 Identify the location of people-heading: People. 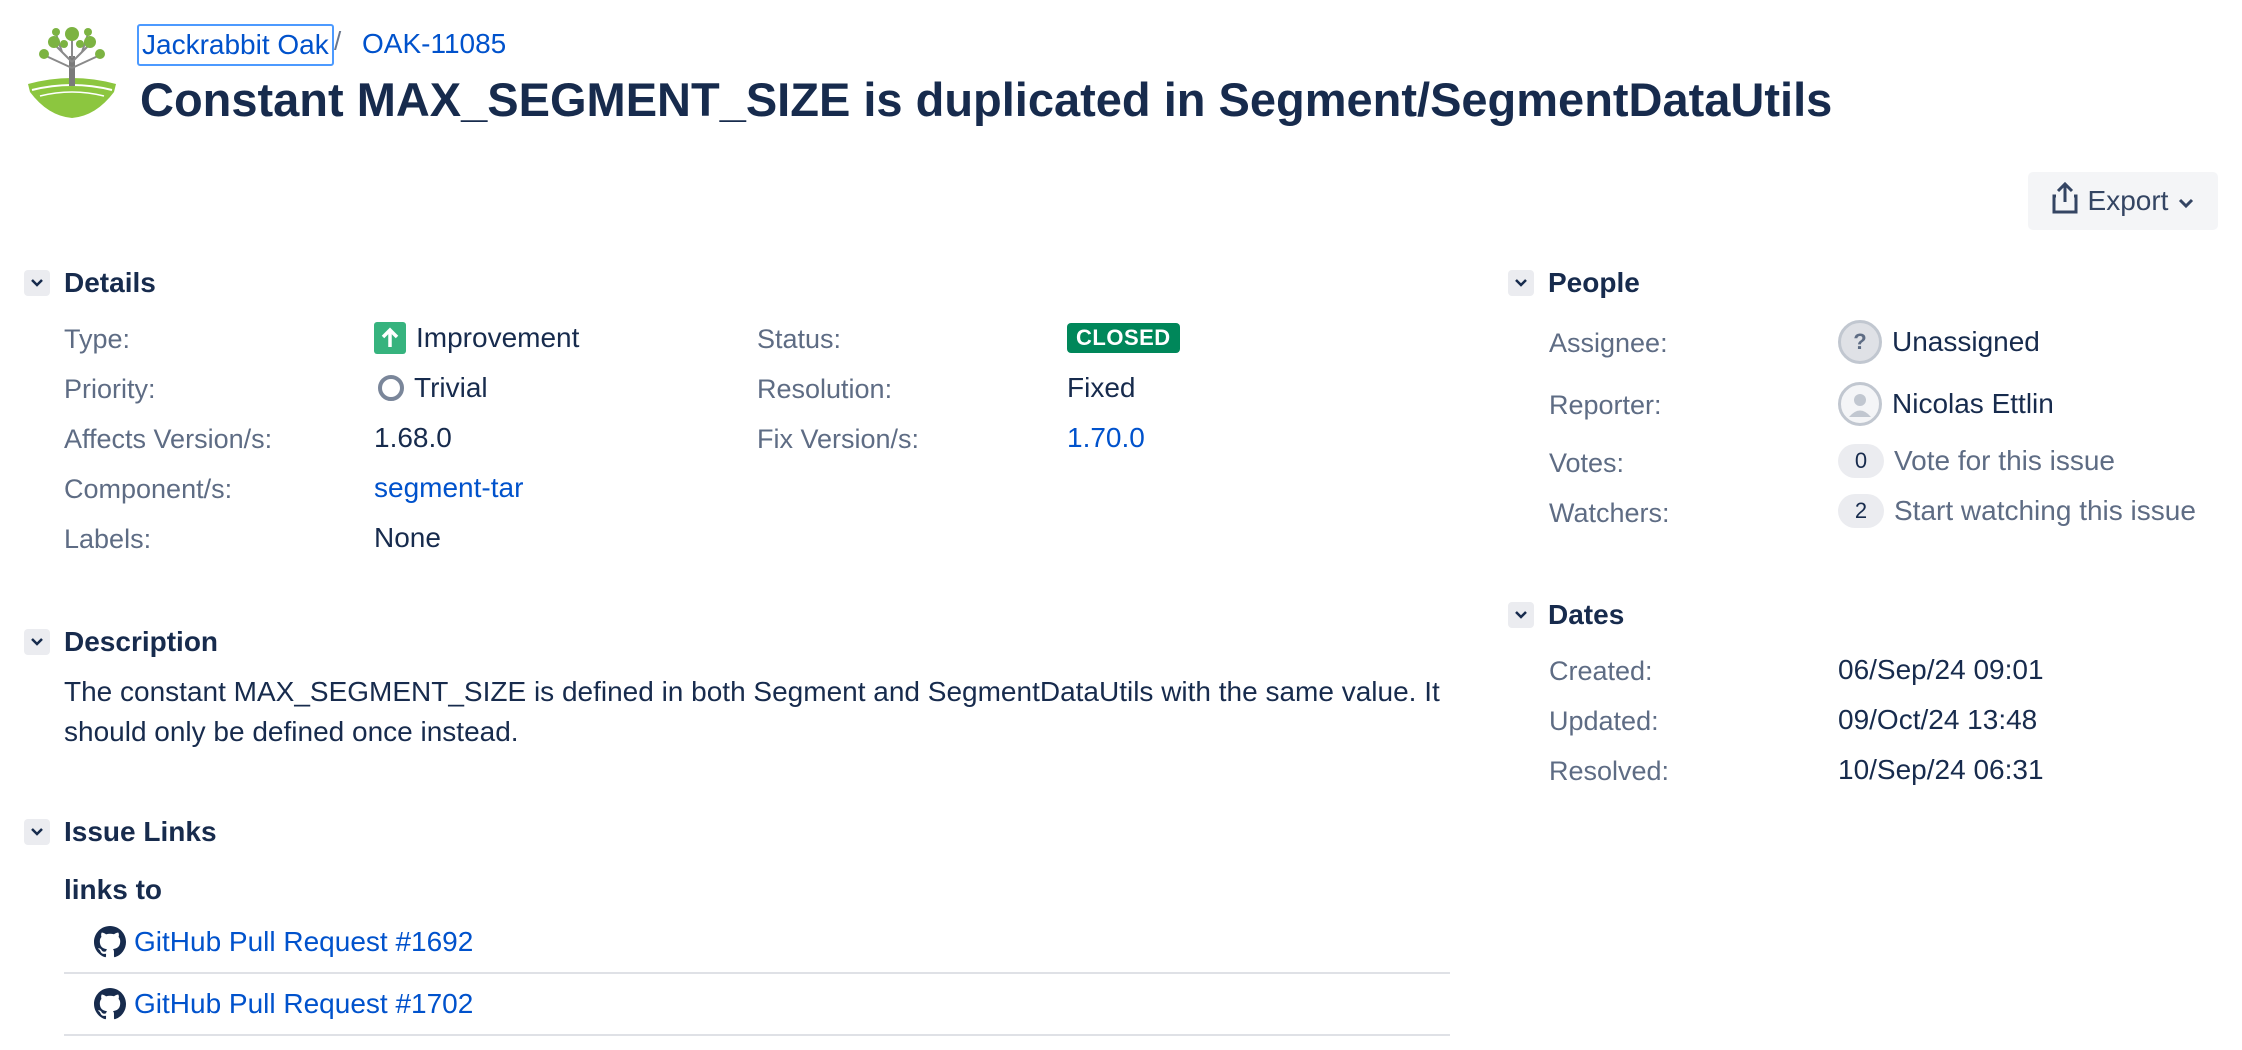
(1594, 282).